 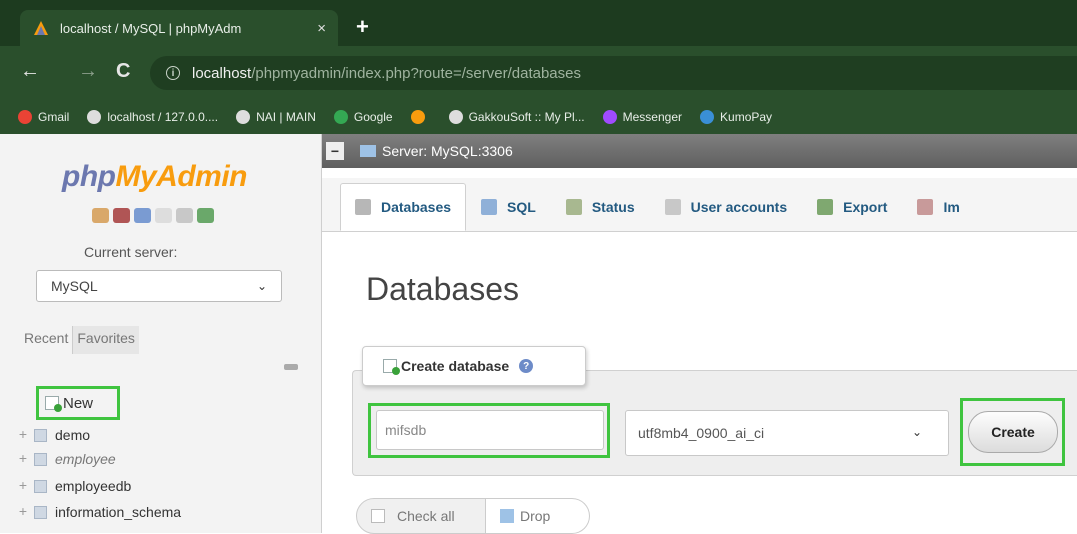 What do you see at coordinates (123, 71) in the screenshot?
I see `reload-icon: C` at bounding box center [123, 71].